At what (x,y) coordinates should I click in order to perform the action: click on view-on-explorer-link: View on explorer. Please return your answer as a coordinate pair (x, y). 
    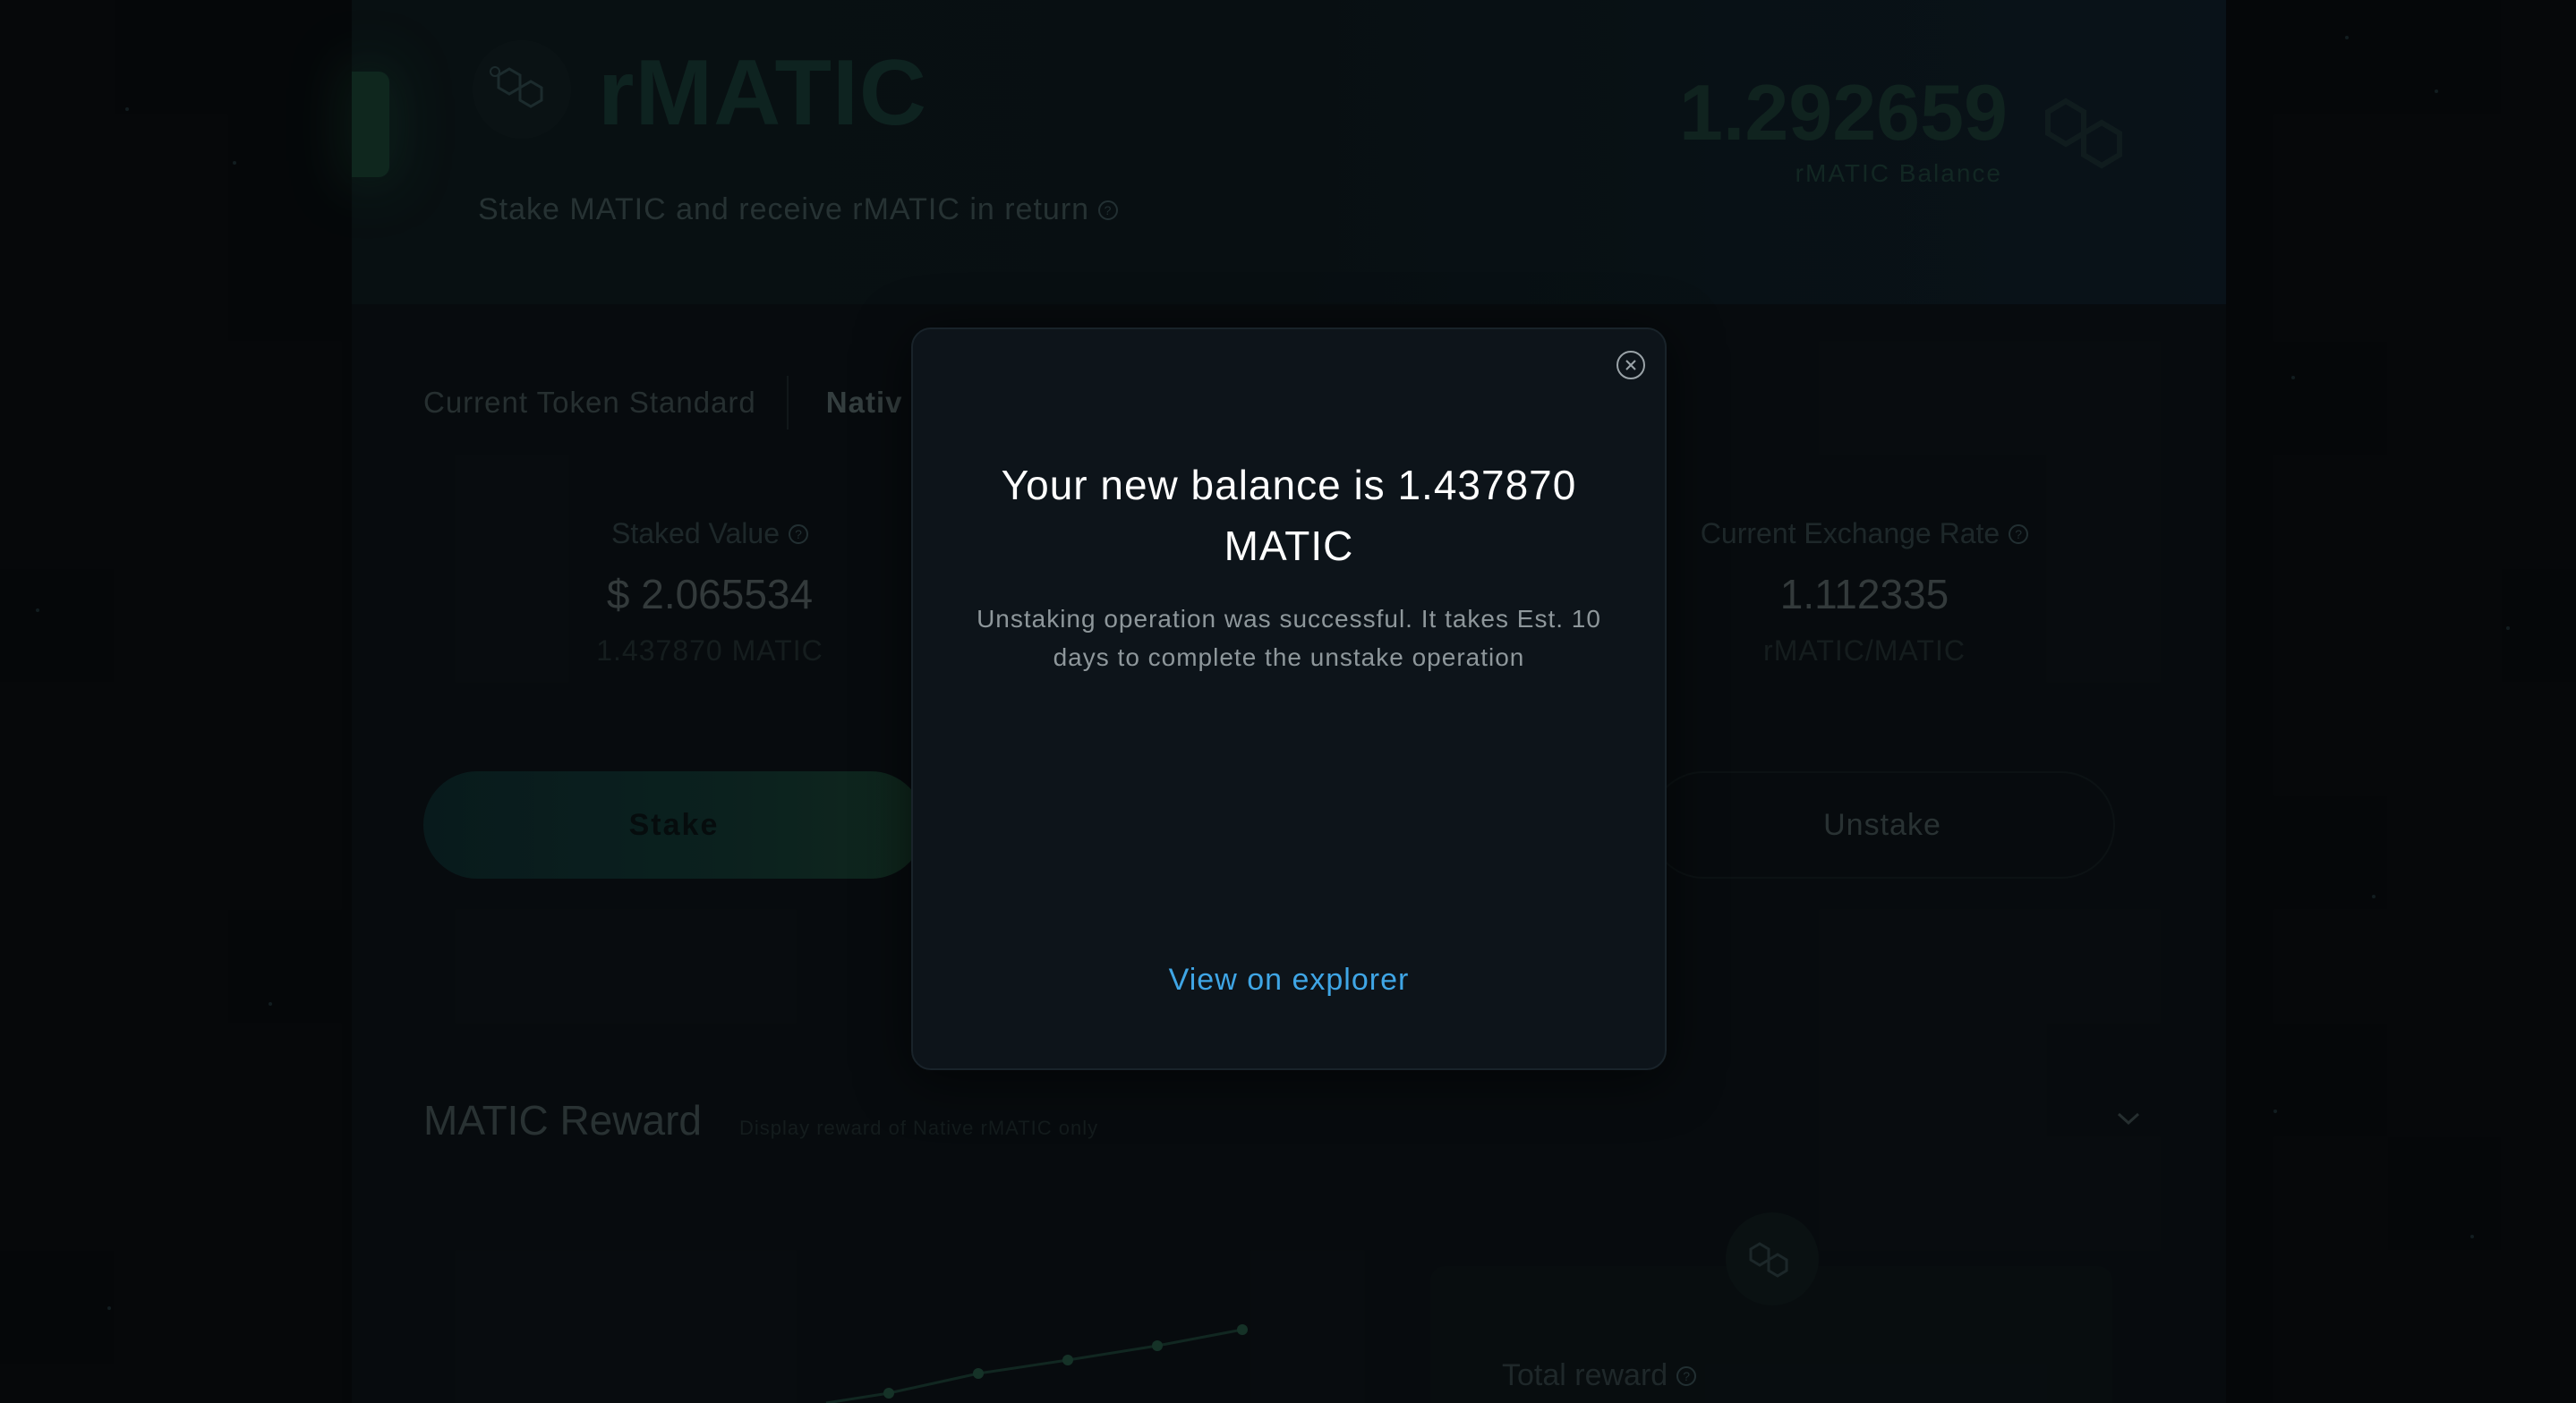
    Looking at the image, I should click on (1289, 980).